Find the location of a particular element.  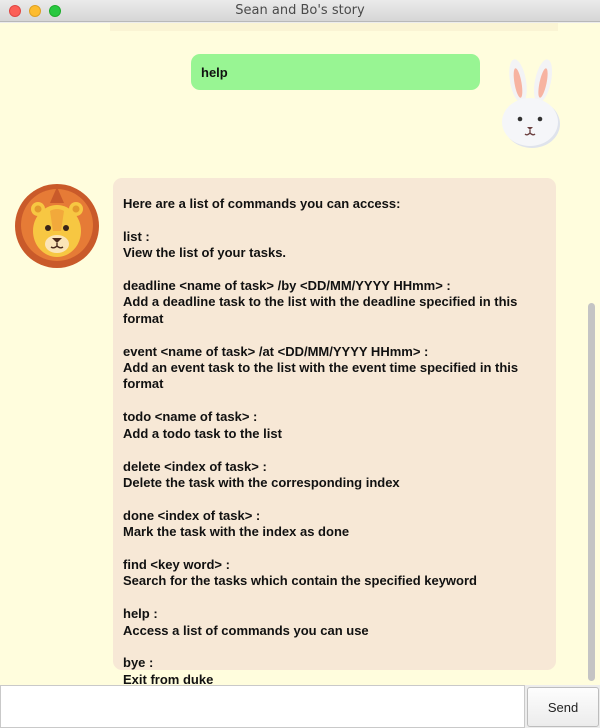

bunny-avatar-icon is located at coordinates (531, 103).